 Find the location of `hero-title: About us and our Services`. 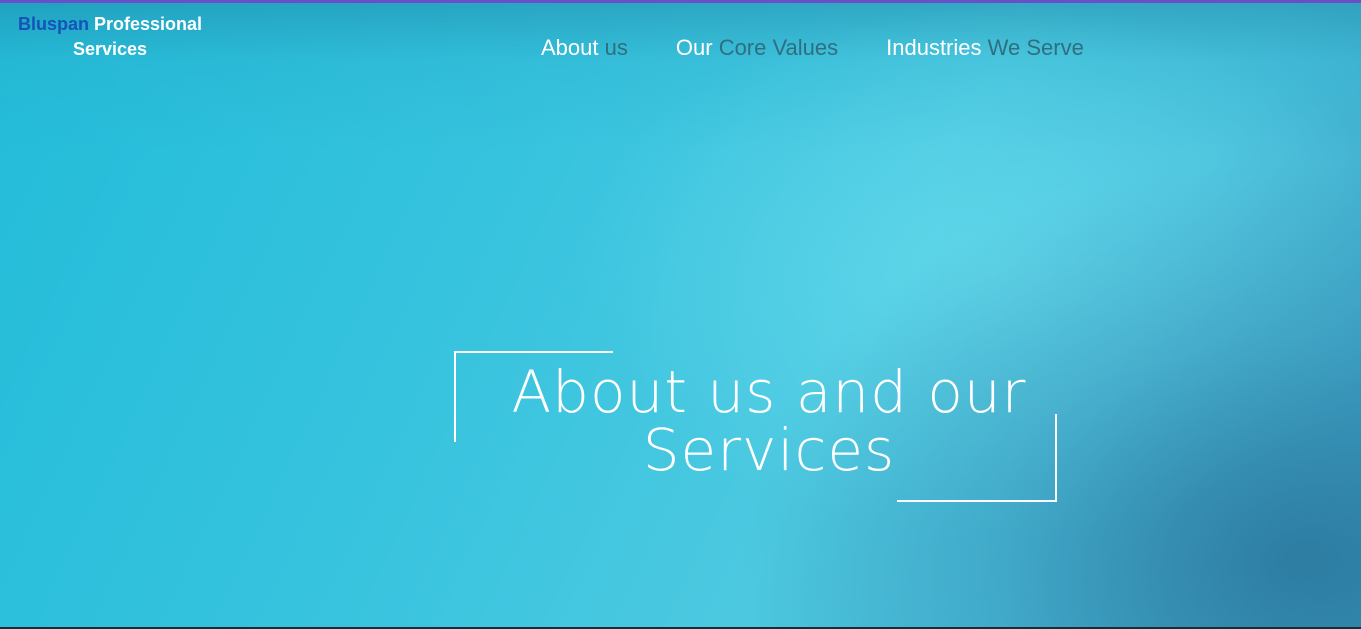

hero-title: About us and our Services is located at coordinates (769, 421).